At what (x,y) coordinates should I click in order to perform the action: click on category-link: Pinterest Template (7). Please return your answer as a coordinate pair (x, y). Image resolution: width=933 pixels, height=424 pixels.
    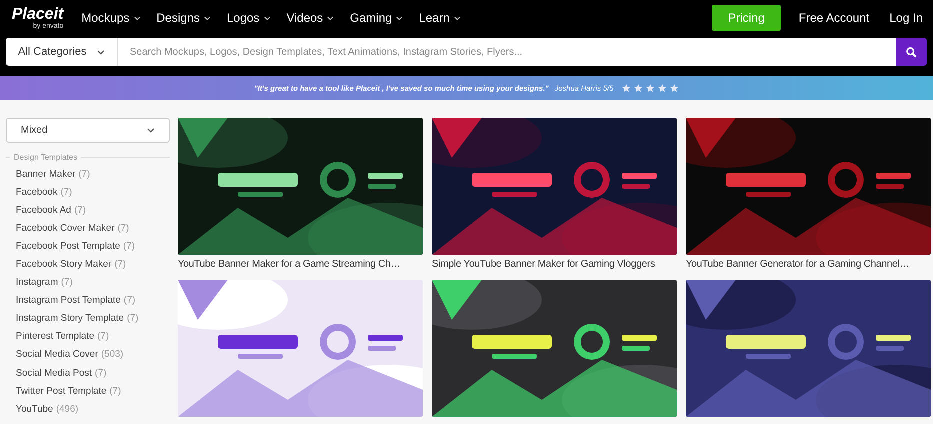
    Looking at the image, I should click on (88, 337).